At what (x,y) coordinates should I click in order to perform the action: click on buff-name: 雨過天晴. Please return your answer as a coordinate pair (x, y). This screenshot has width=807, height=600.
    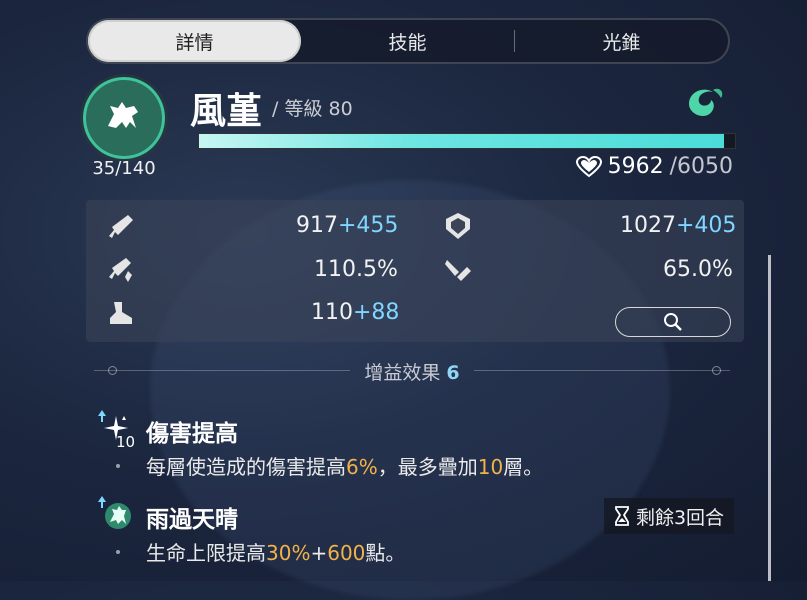
    Looking at the image, I should click on (192, 520).